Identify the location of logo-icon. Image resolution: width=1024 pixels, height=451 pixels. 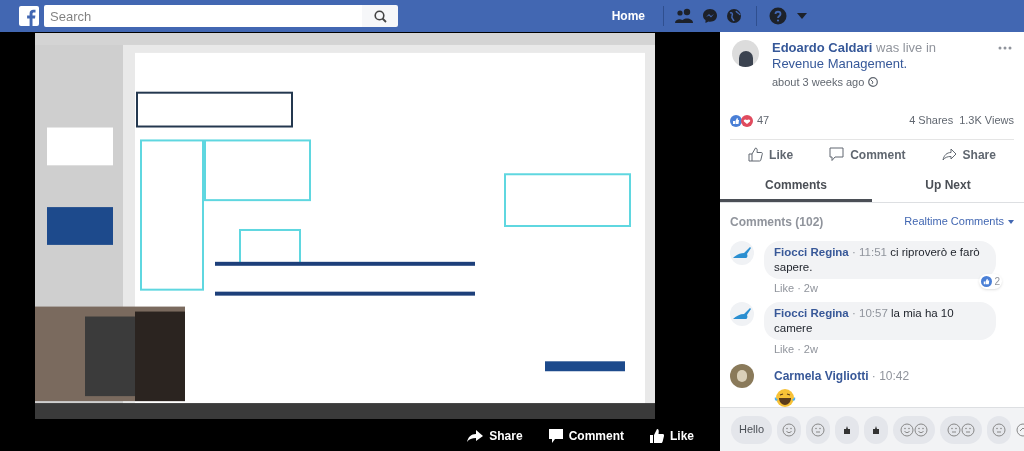
(29, 16).